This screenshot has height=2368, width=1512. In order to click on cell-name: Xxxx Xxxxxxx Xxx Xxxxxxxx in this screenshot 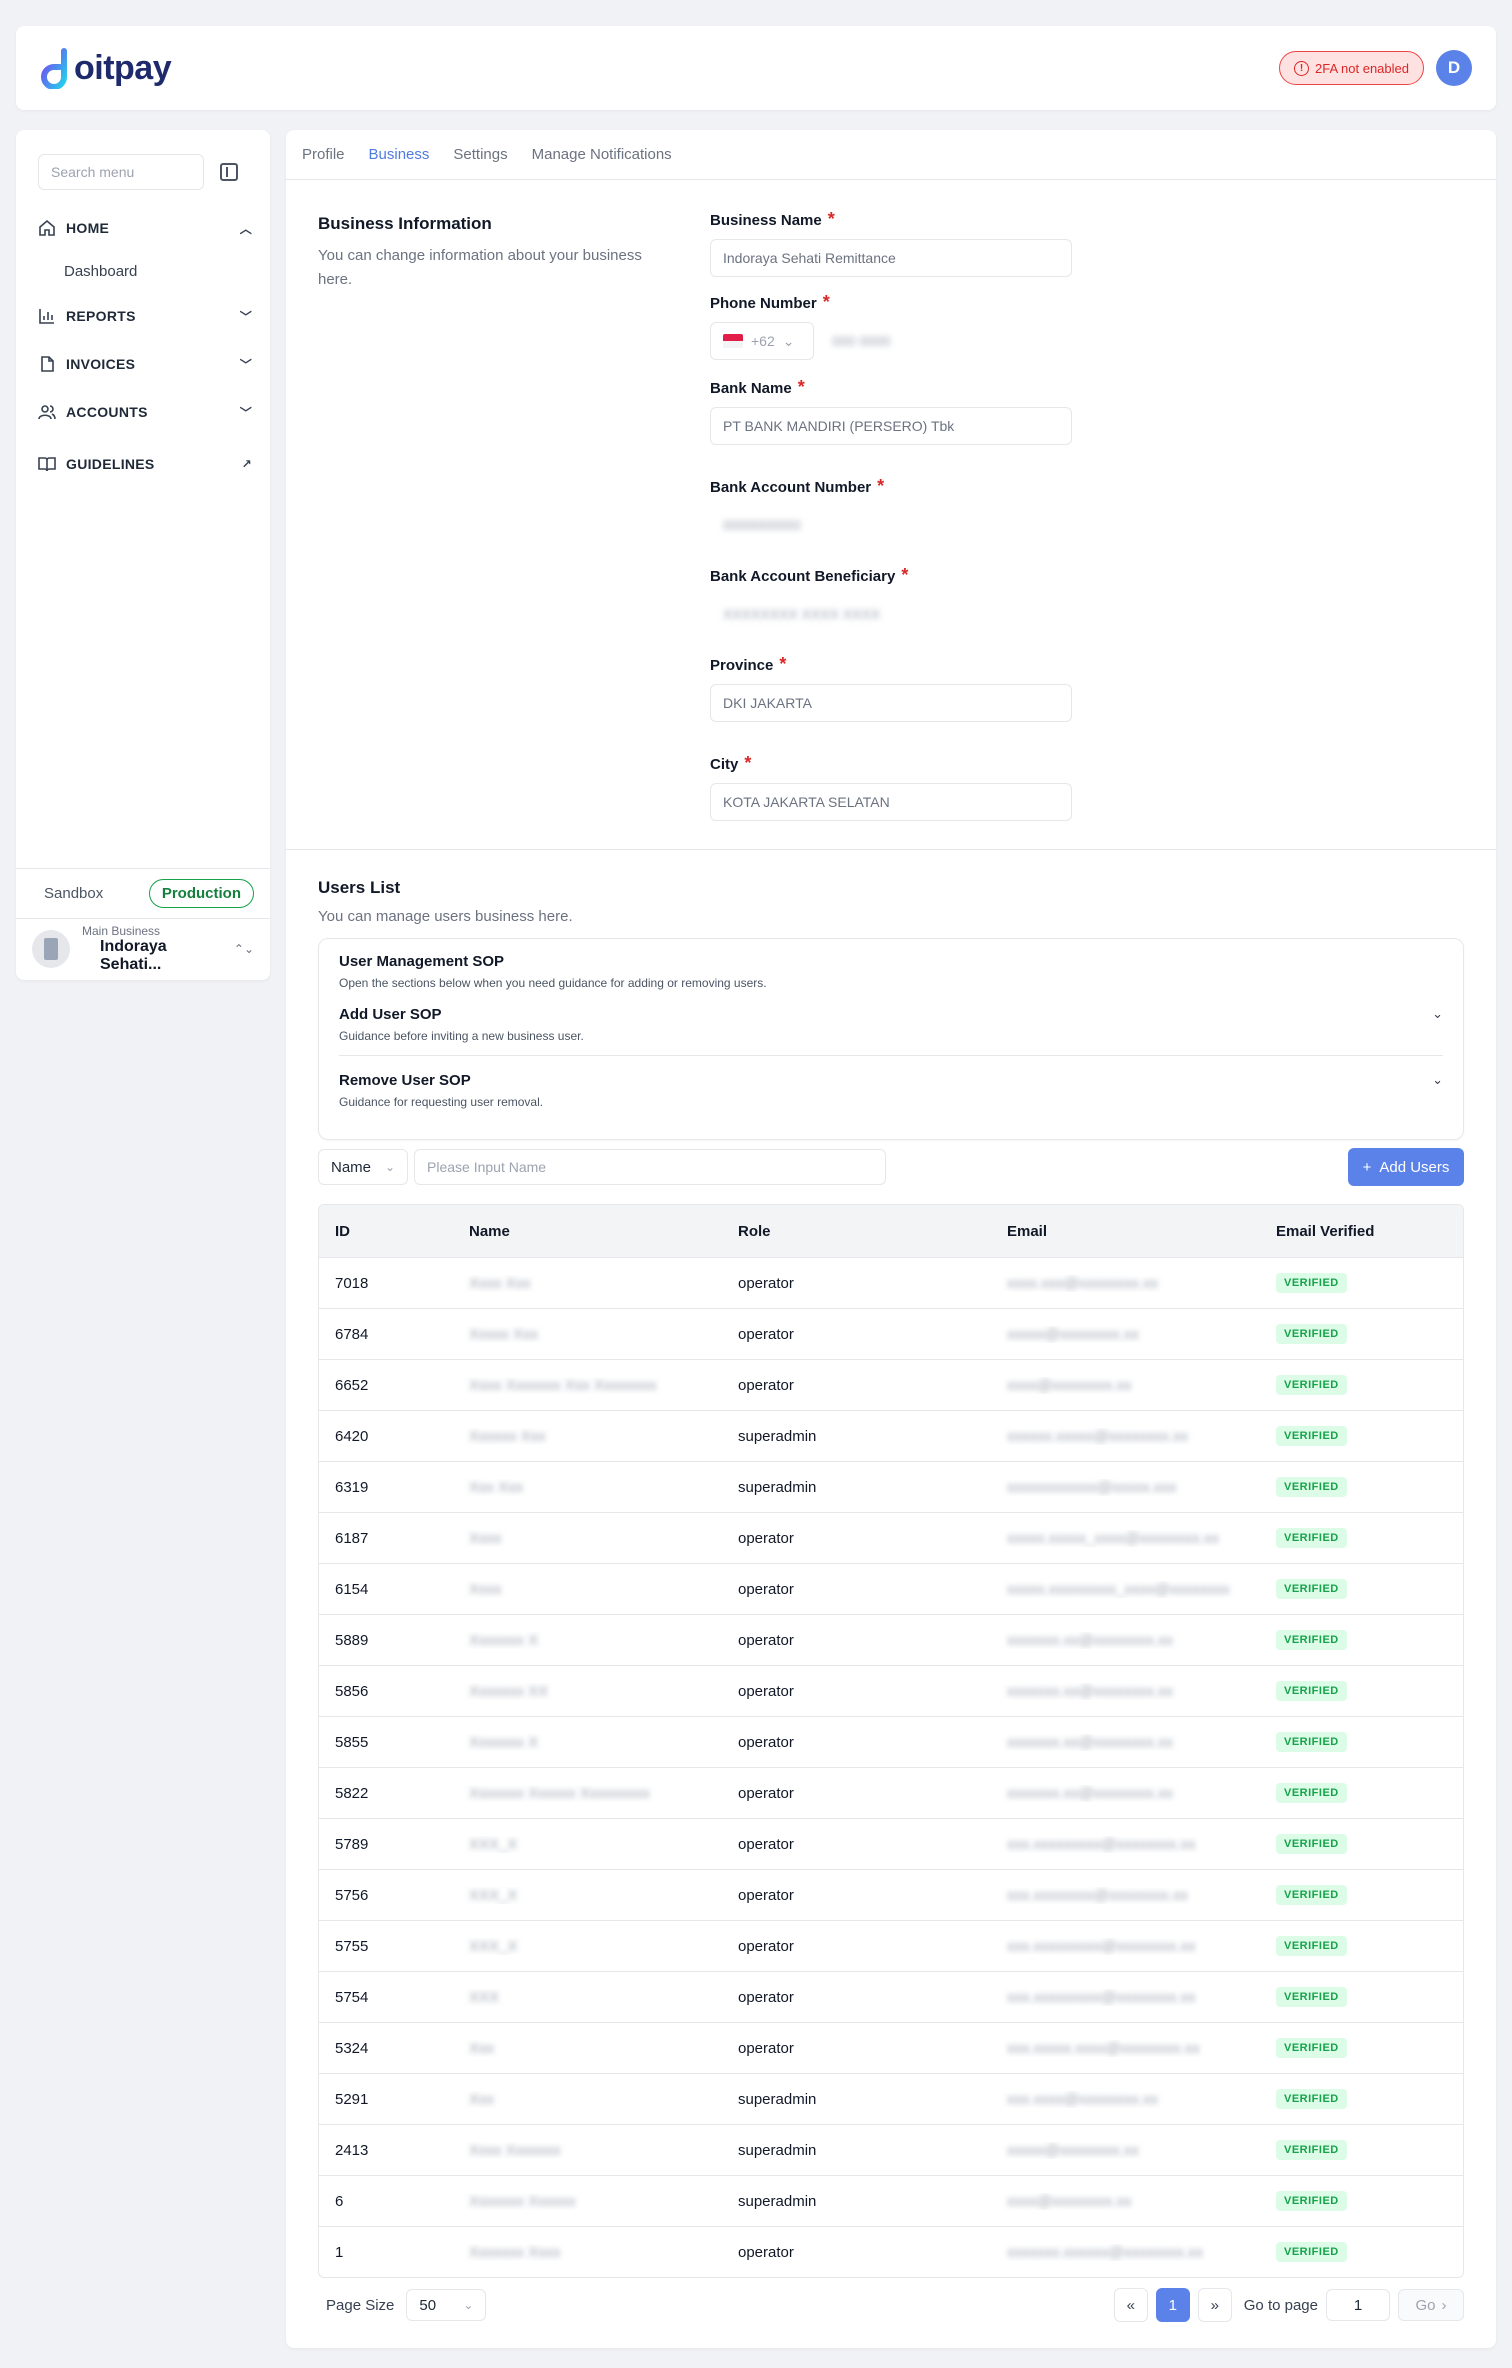, I will do `click(587, 1385)`.